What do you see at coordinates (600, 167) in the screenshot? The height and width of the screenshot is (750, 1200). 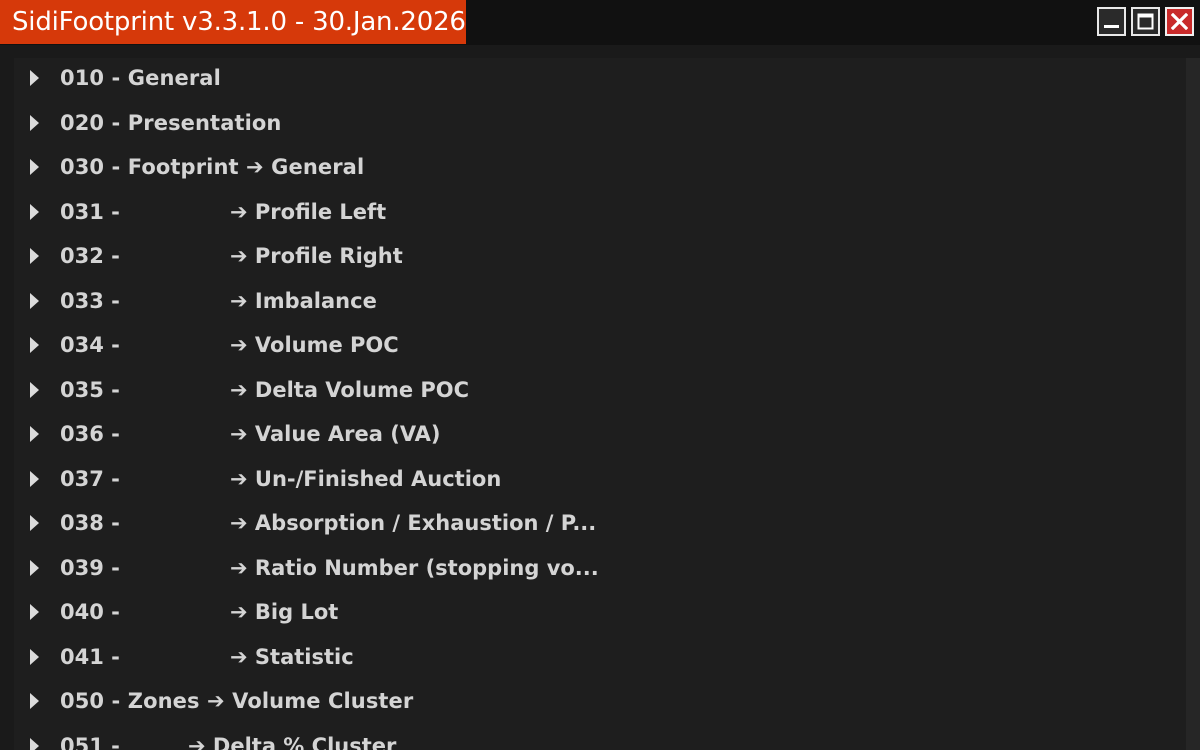 I see `tree-item-030-footprint-general: 030 - Footprint ➔ General` at bounding box center [600, 167].